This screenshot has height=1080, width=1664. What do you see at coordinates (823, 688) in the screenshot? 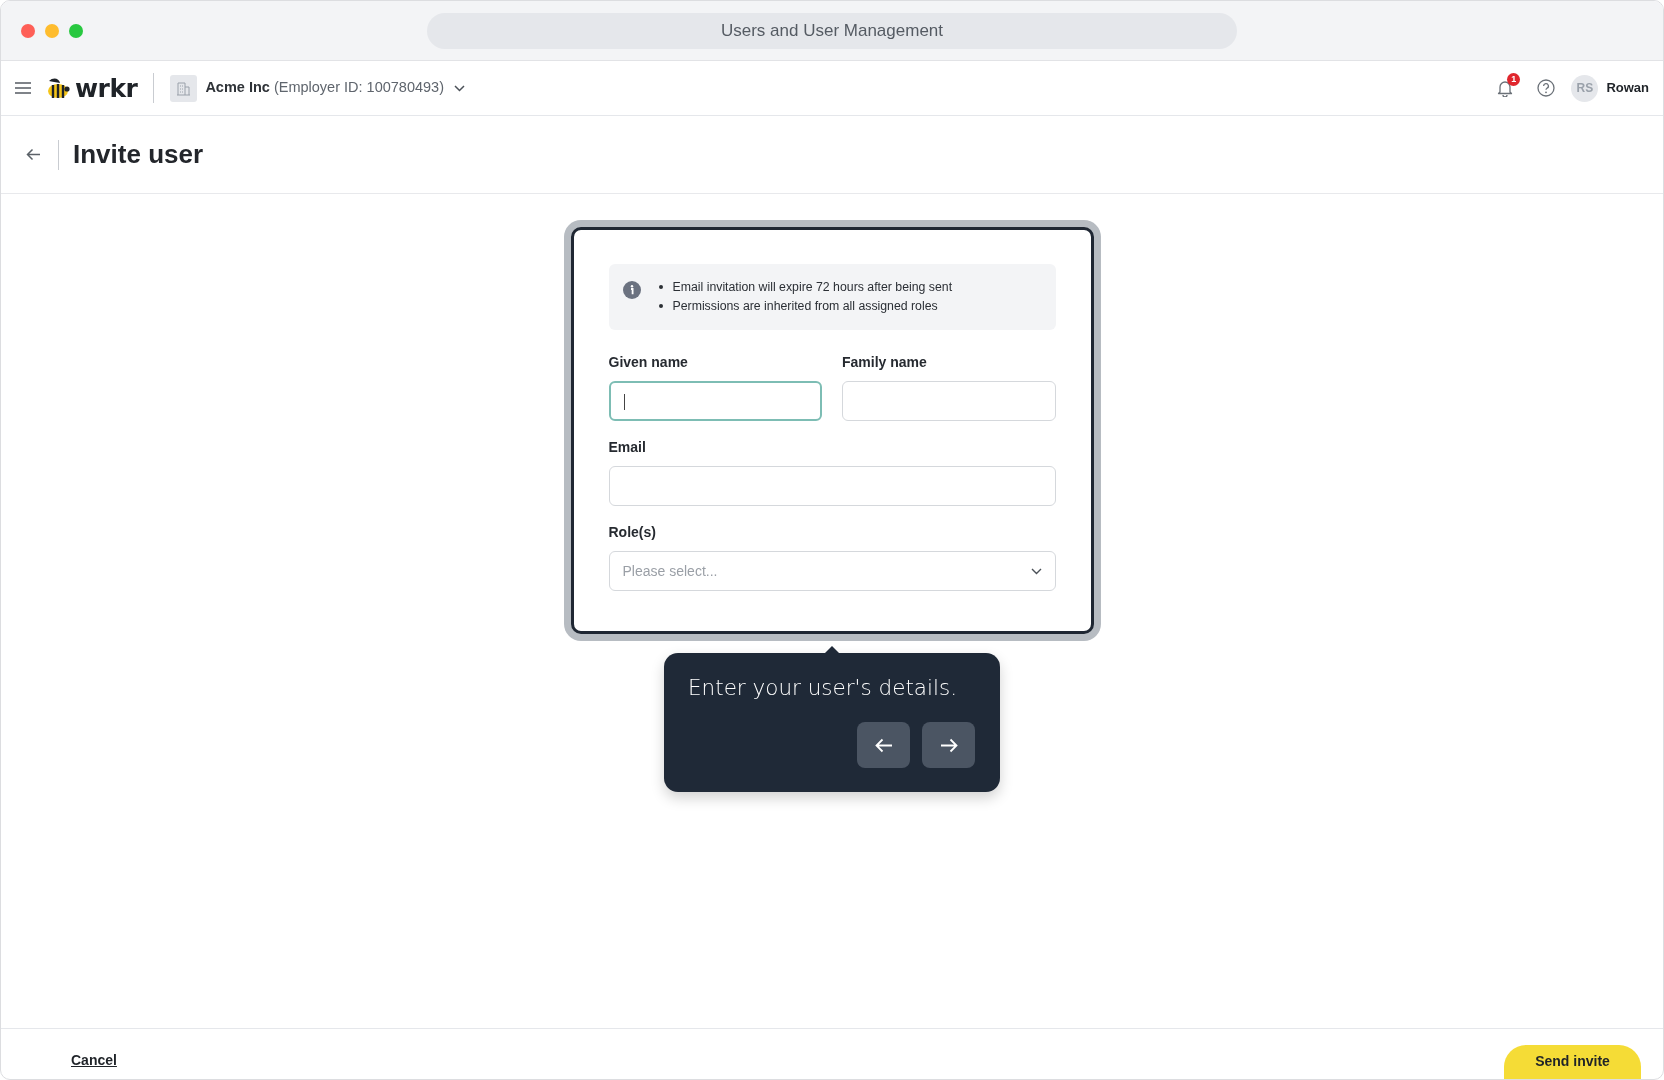
I see `tooltip-text: Enter your user's details.` at bounding box center [823, 688].